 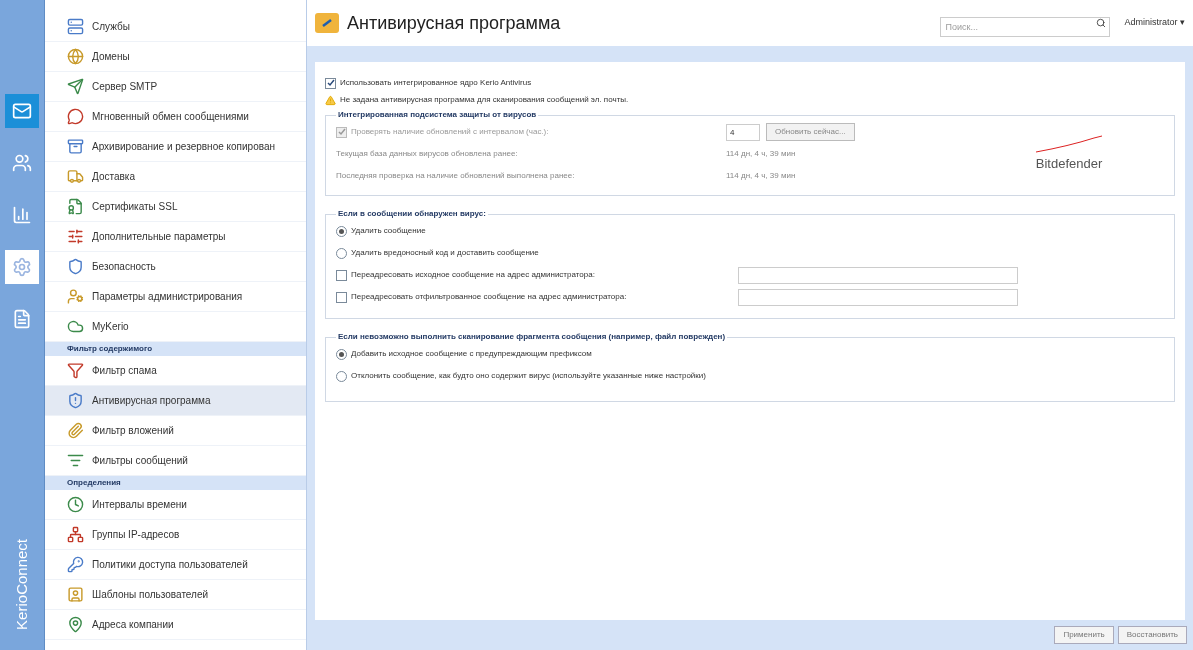 I want to click on cloud-icon, so click(x=75, y=326).